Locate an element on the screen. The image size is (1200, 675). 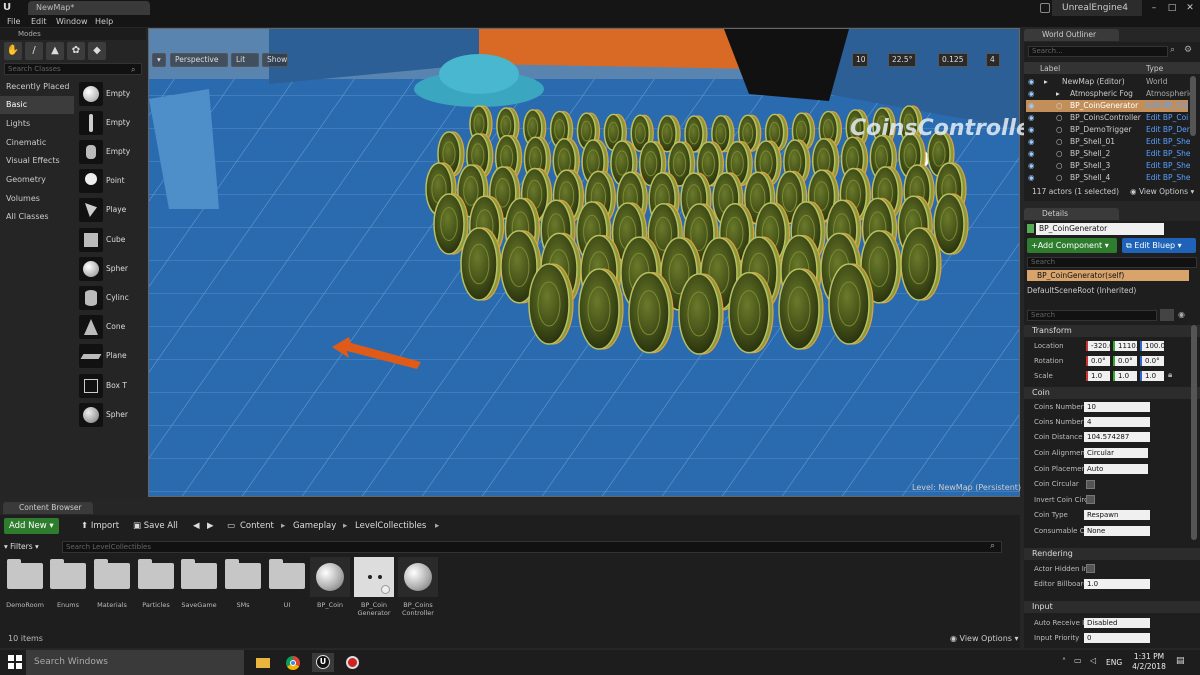
coin-alignment-select: Circular is located at coordinates (1116, 453).